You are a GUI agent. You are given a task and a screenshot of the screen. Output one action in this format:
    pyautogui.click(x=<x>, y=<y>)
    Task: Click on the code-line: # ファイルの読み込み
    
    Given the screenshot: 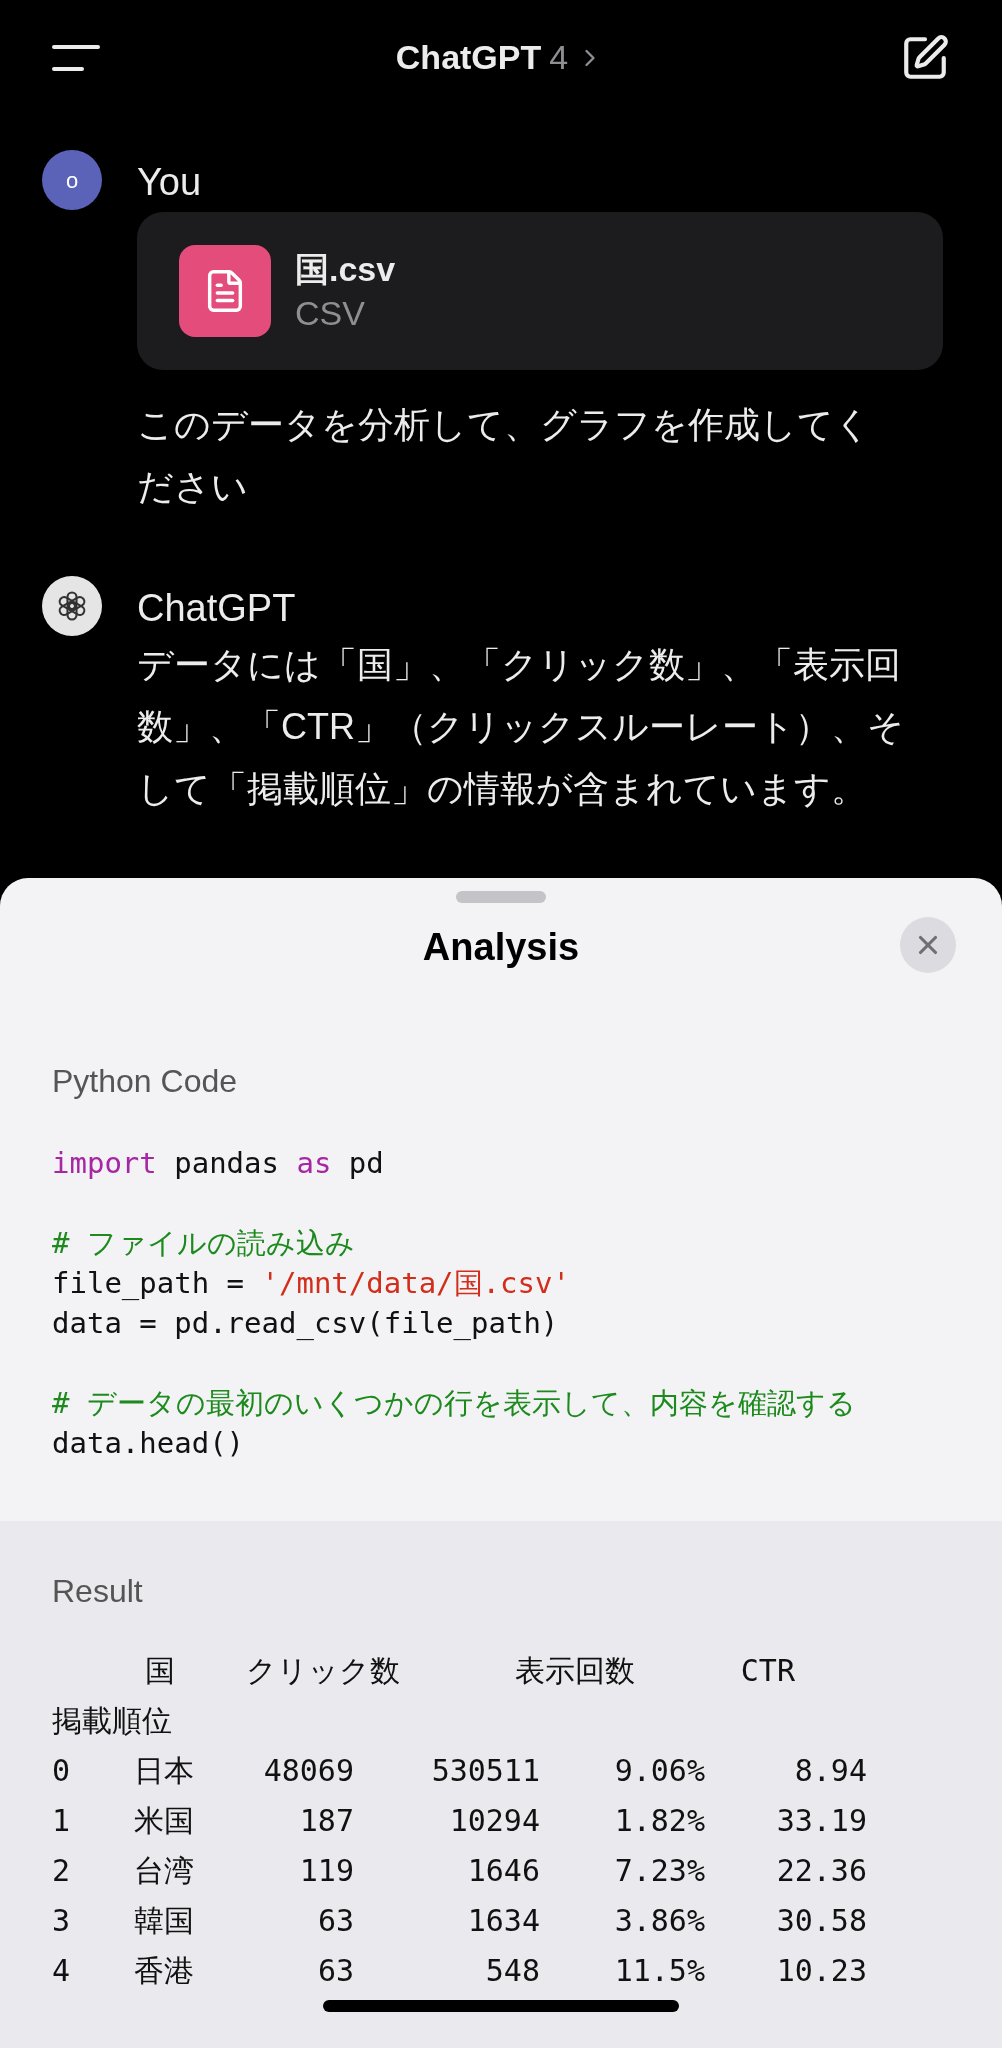 What is the action you would take?
    pyautogui.click(x=204, y=1243)
    